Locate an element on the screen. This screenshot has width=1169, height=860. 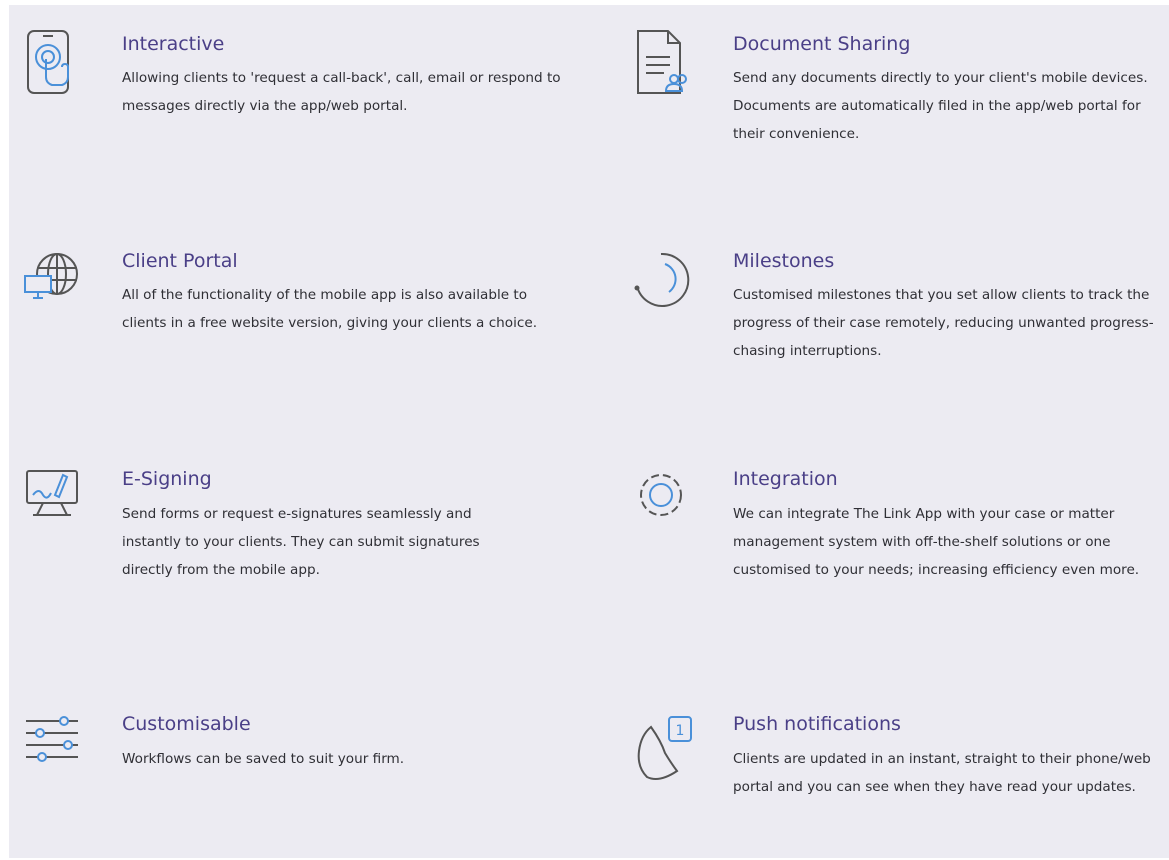
touch-screen-icon is located at coordinates (54, 62).